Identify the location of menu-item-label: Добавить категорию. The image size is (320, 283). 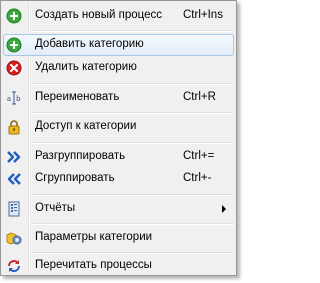
(89, 44).